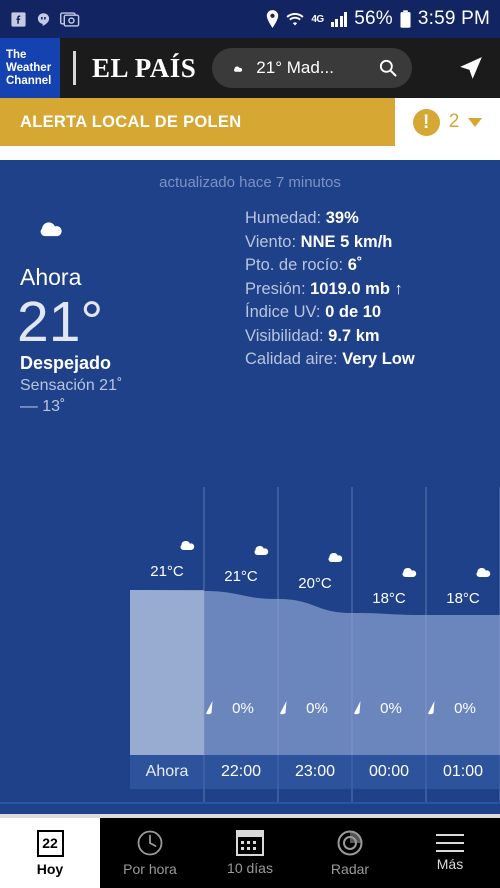 This screenshot has width=500, height=888. What do you see at coordinates (167, 771) in the screenshot?
I see `hourly-time-label: Ahora` at bounding box center [167, 771].